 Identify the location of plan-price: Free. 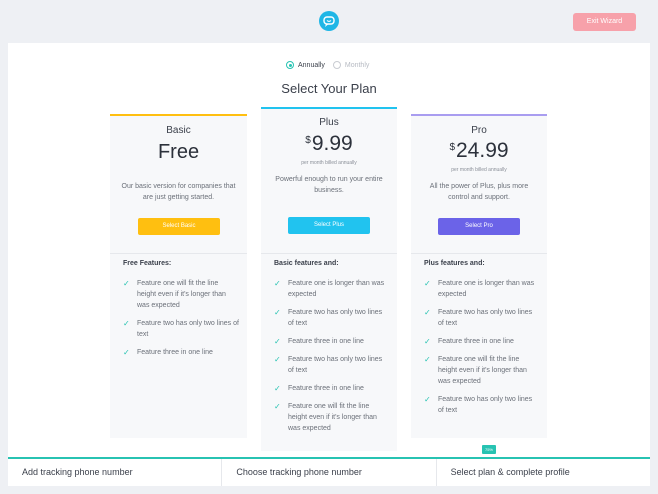
(178, 152).